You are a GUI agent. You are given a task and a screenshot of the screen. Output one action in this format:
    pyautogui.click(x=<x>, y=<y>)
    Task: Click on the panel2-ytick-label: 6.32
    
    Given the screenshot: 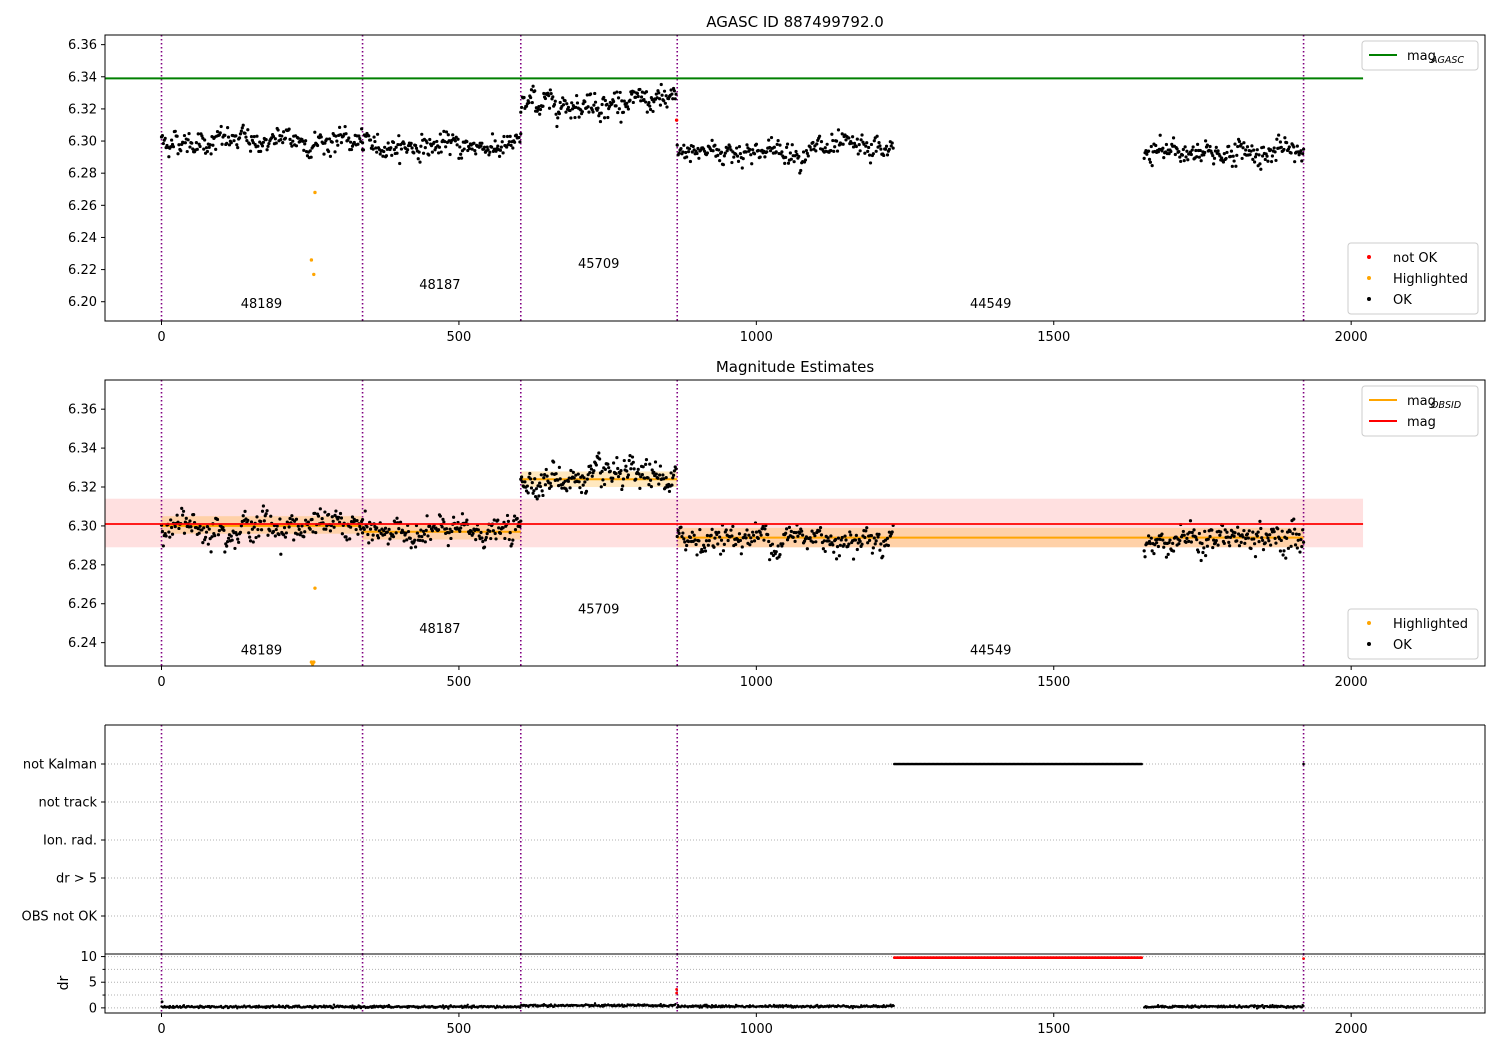 What is the action you would take?
    pyautogui.click(x=82, y=488)
    